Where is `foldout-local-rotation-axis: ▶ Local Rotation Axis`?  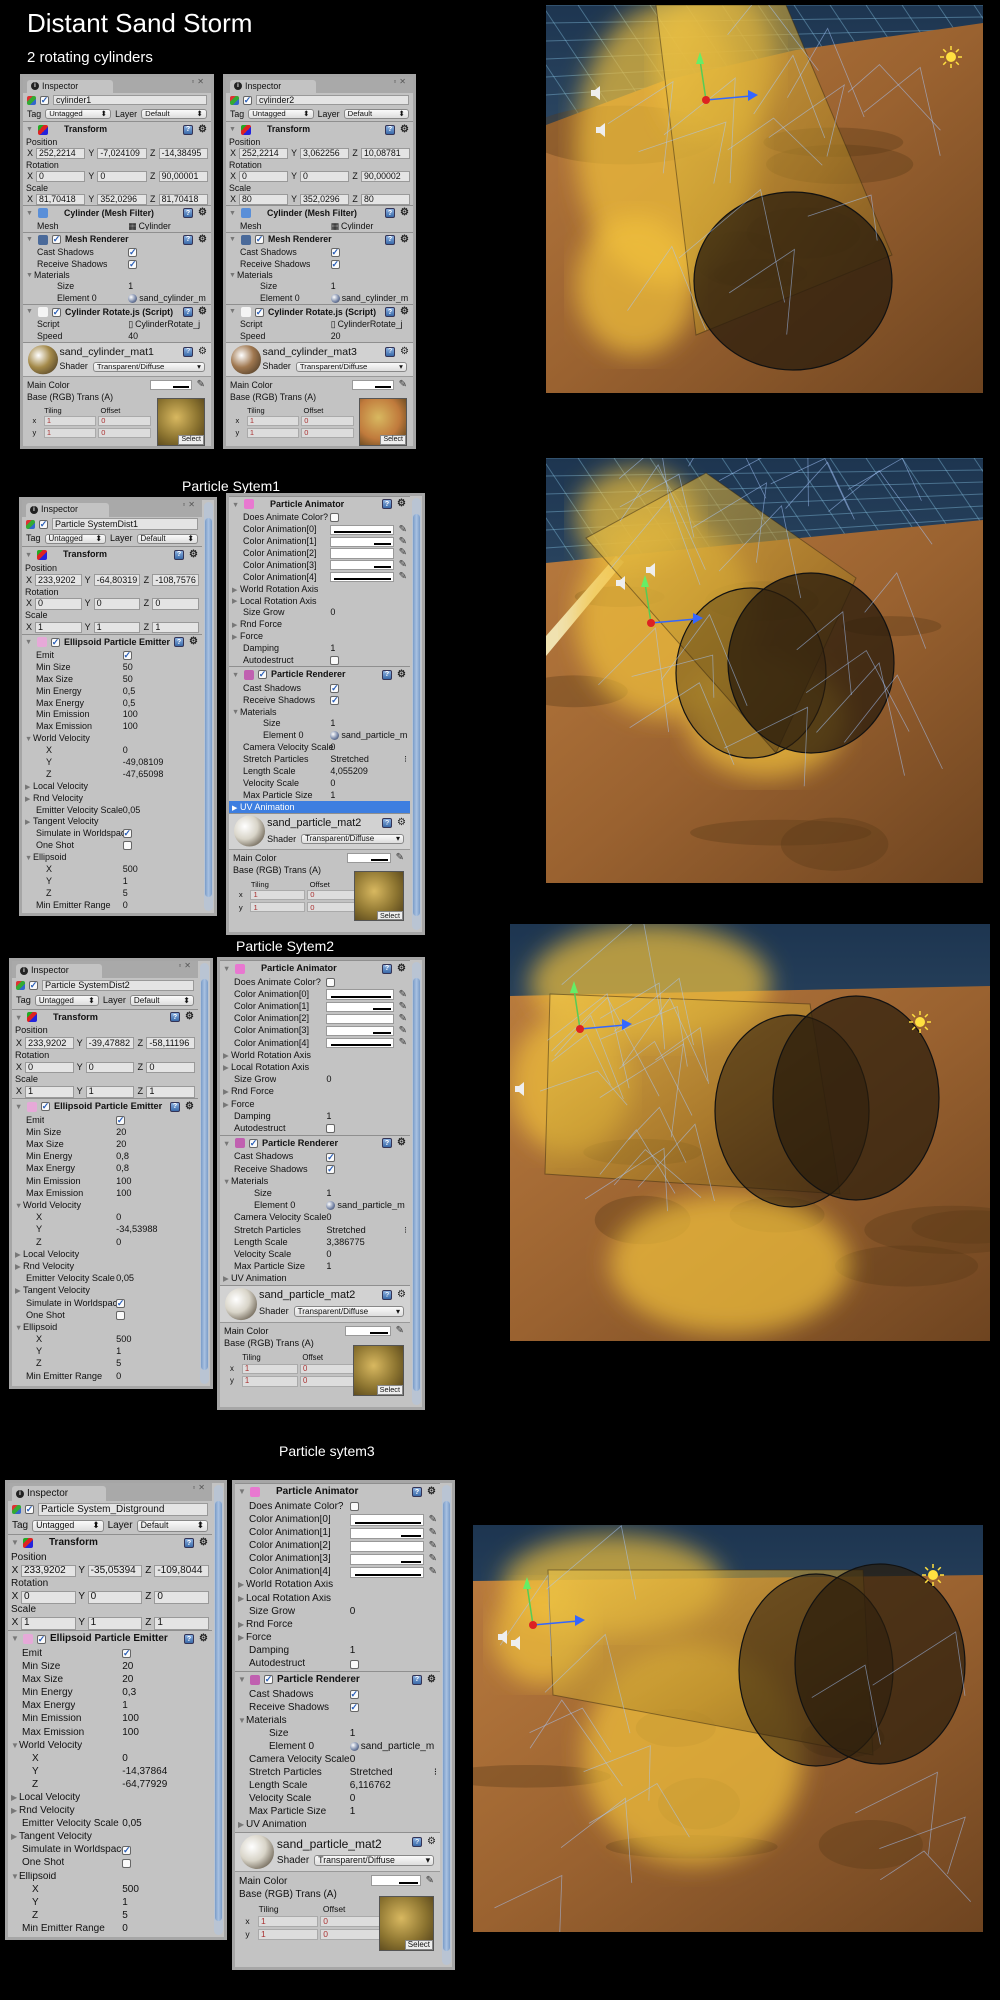
foldout-local-rotation-axis: ▶ Local Rotation Axis is located at coordinates (337, 1598).